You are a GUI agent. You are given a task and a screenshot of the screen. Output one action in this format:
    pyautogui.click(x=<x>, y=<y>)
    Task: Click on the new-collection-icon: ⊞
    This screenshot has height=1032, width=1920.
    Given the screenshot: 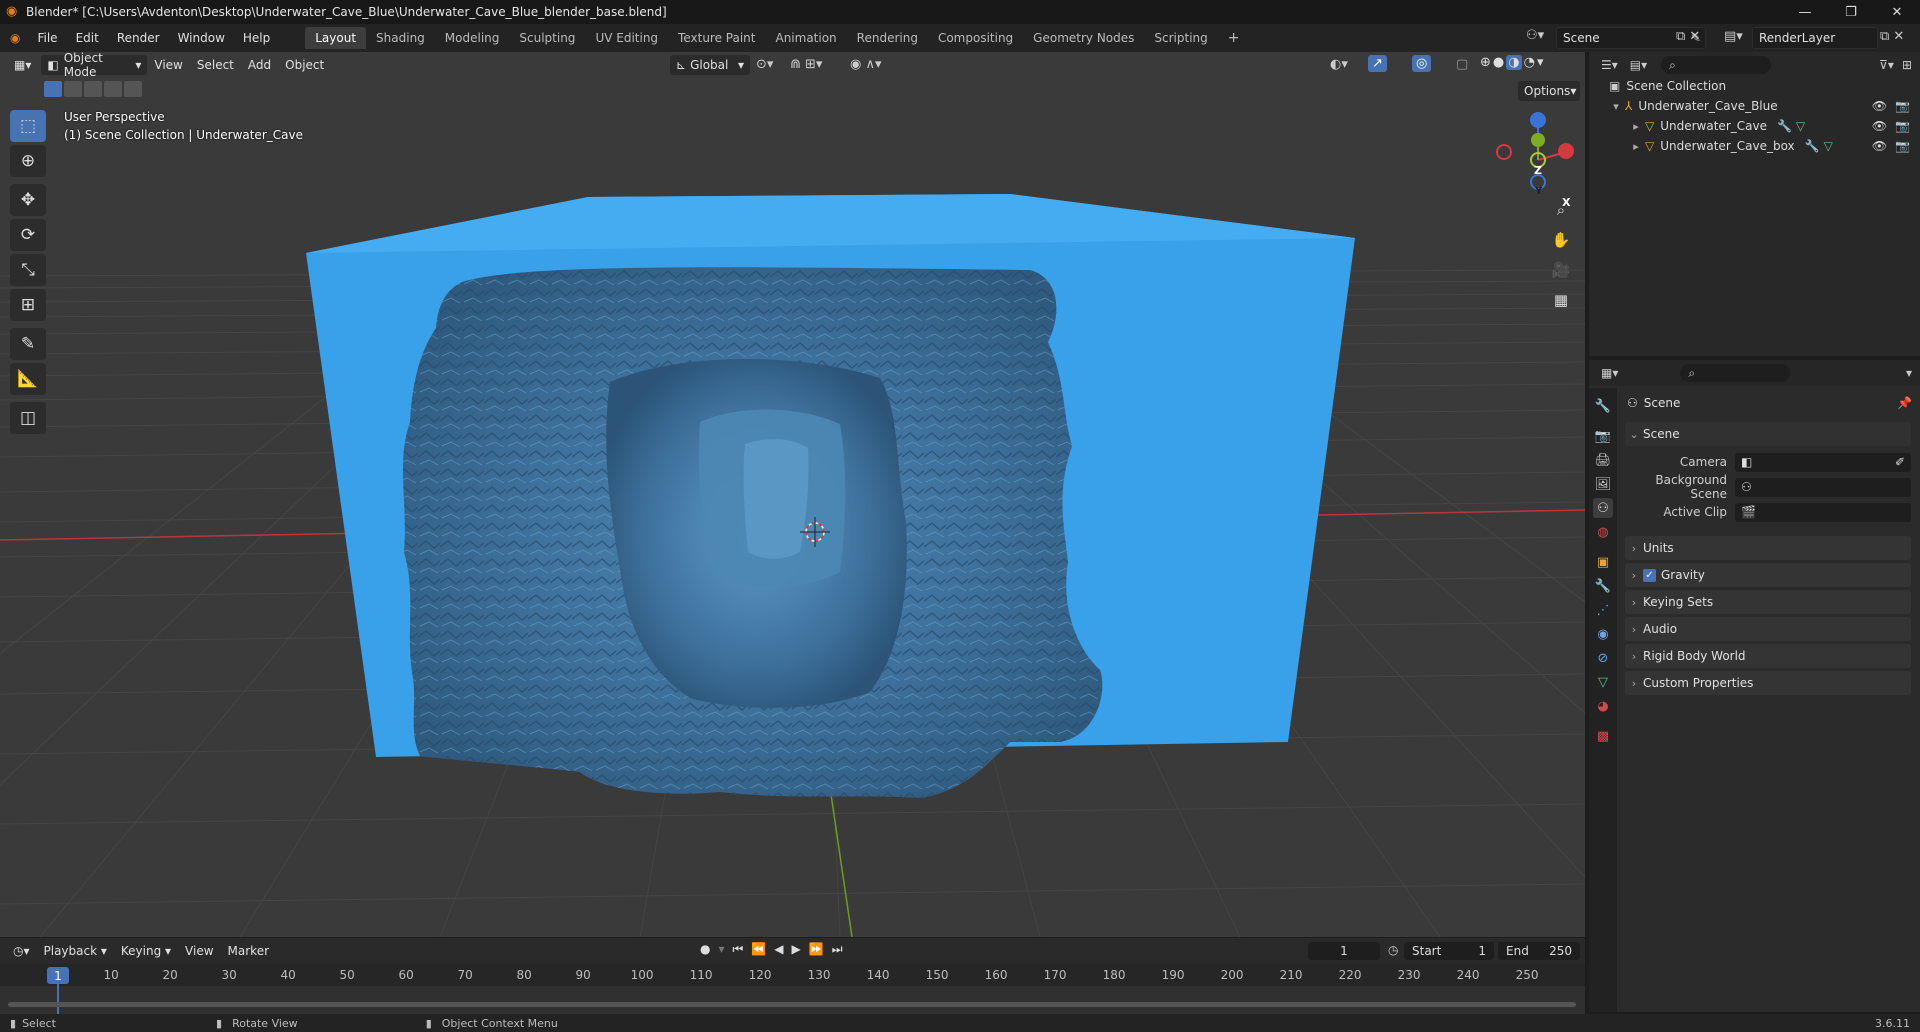 What is the action you would take?
    pyautogui.click(x=1907, y=65)
    